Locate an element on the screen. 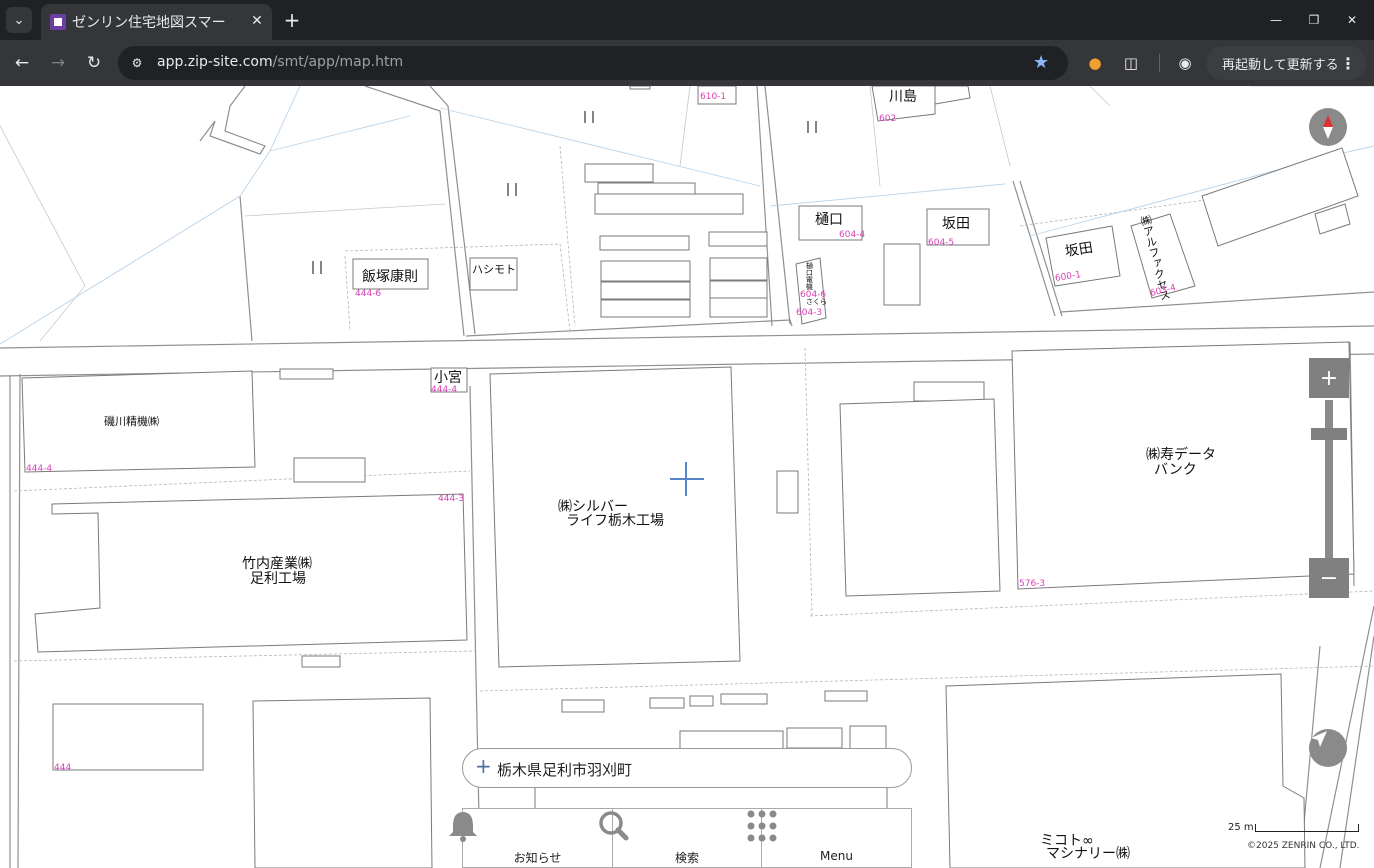 Image resolution: width=1374 pixels, height=868 pixels. url-text: app.zip-site.com/smt/app/map.htm is located at coordinates (280, 62).